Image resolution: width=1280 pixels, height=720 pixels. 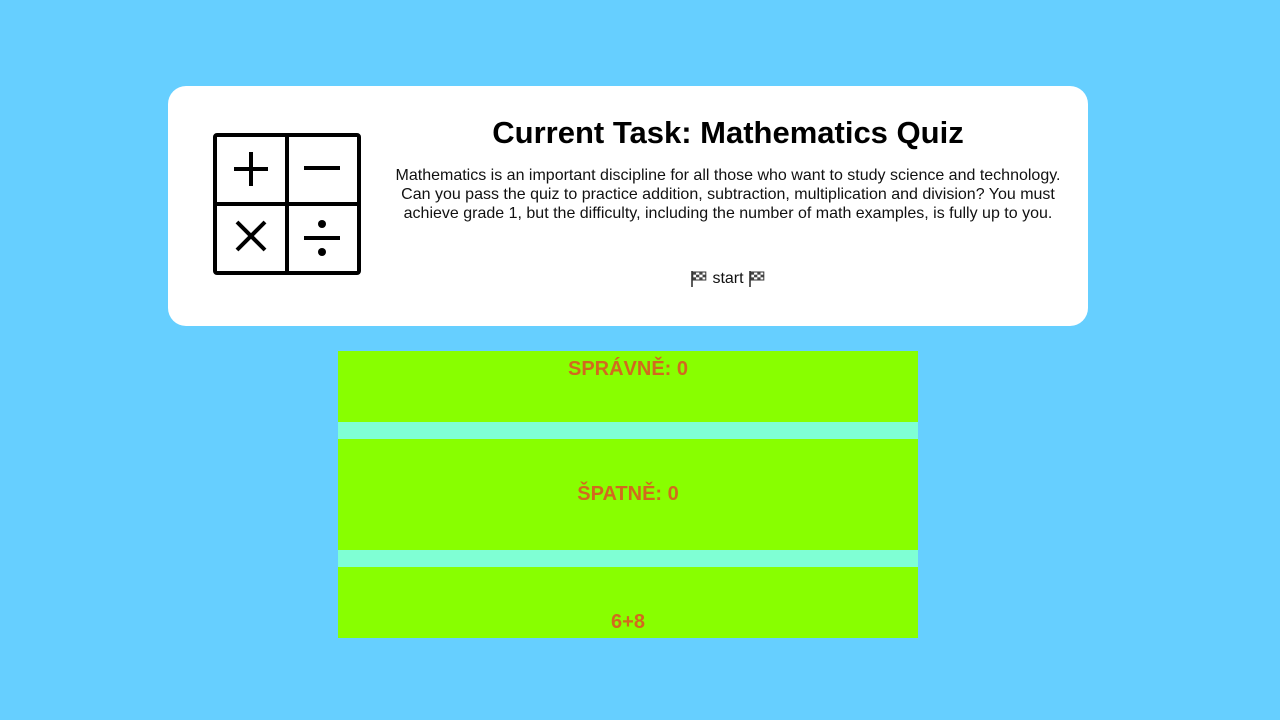 I want to click on correct-score: SPRÁVNĚ: 0, so click(x=628, y=369).